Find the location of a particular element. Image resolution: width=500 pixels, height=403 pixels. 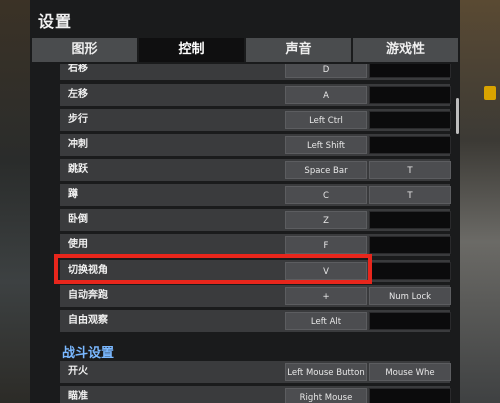

control-label: 瞄准 is located at coordinates (78, 396).